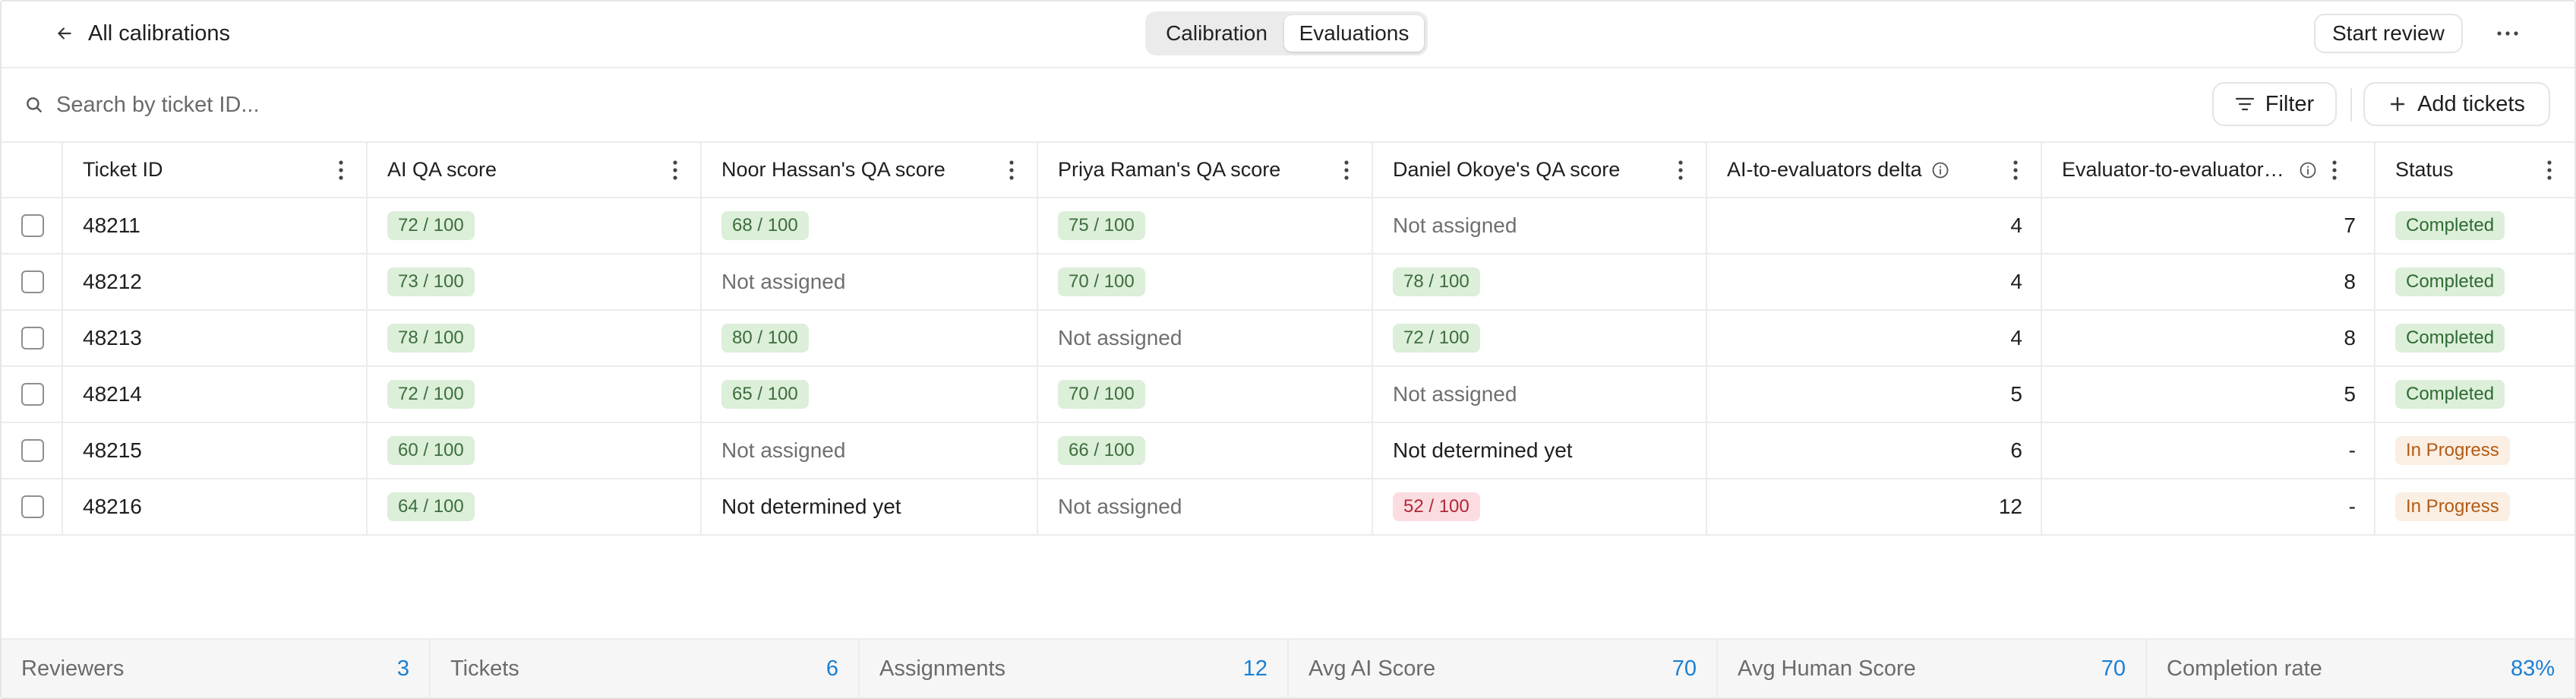  Describe the element at coordinates (1254, 668) in the screenshot. I see `stat-value: 12` at that location.